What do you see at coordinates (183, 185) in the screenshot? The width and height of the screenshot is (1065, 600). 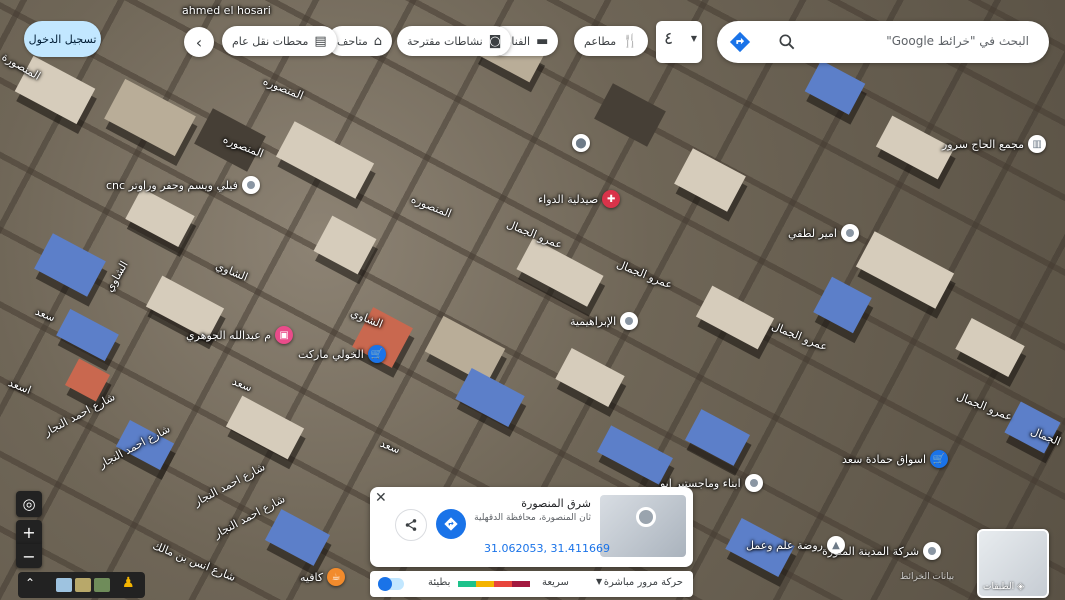 I see `poi-marker: فيلي ويسم وحفر وراوتر cnc` at bounding box center [183, 185].